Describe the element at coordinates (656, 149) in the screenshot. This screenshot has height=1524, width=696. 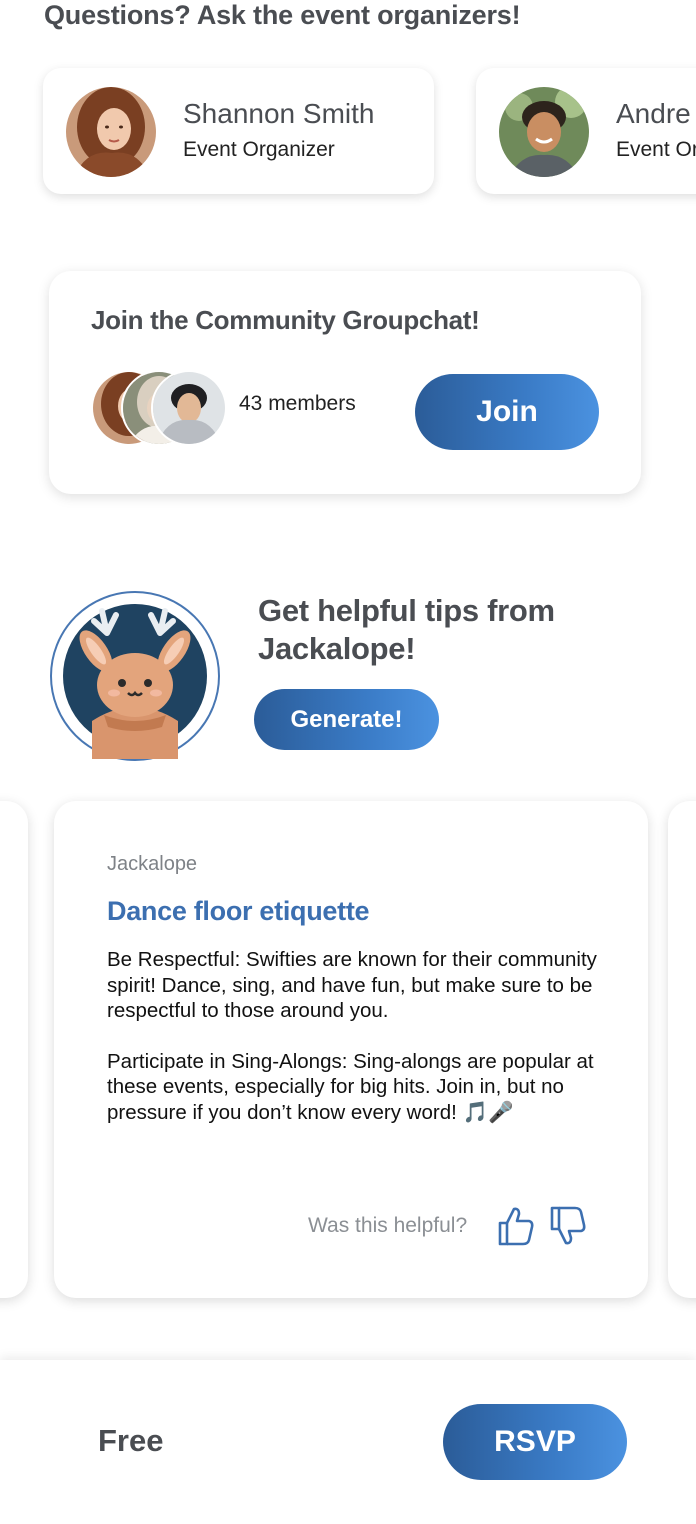
I see `organizer-role: Event Or` at that location.